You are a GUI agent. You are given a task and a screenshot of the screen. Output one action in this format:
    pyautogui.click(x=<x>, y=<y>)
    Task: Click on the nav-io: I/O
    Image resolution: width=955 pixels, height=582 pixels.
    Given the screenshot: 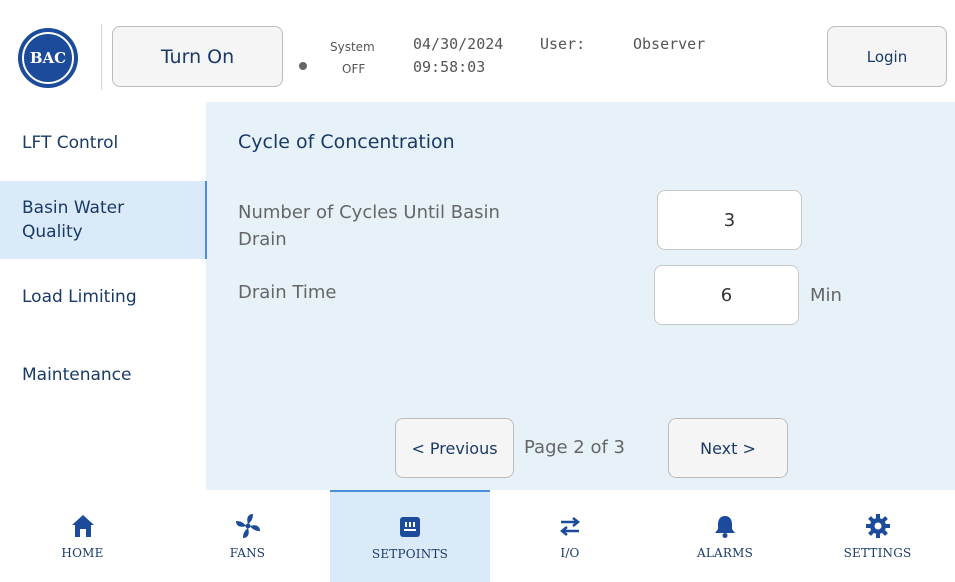 What is the action you would take?
    pyautogui.click(x=570, y=536)
    